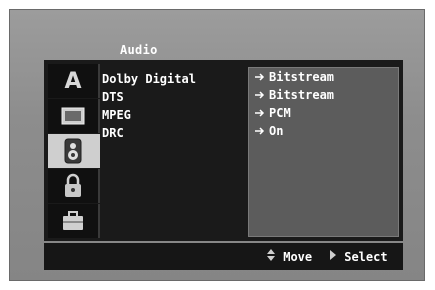 This screenshot has height=290, width=435. Describe the element at coordinates (333, 255) in the screenshot. I see `right-triangle-icon` at that location.